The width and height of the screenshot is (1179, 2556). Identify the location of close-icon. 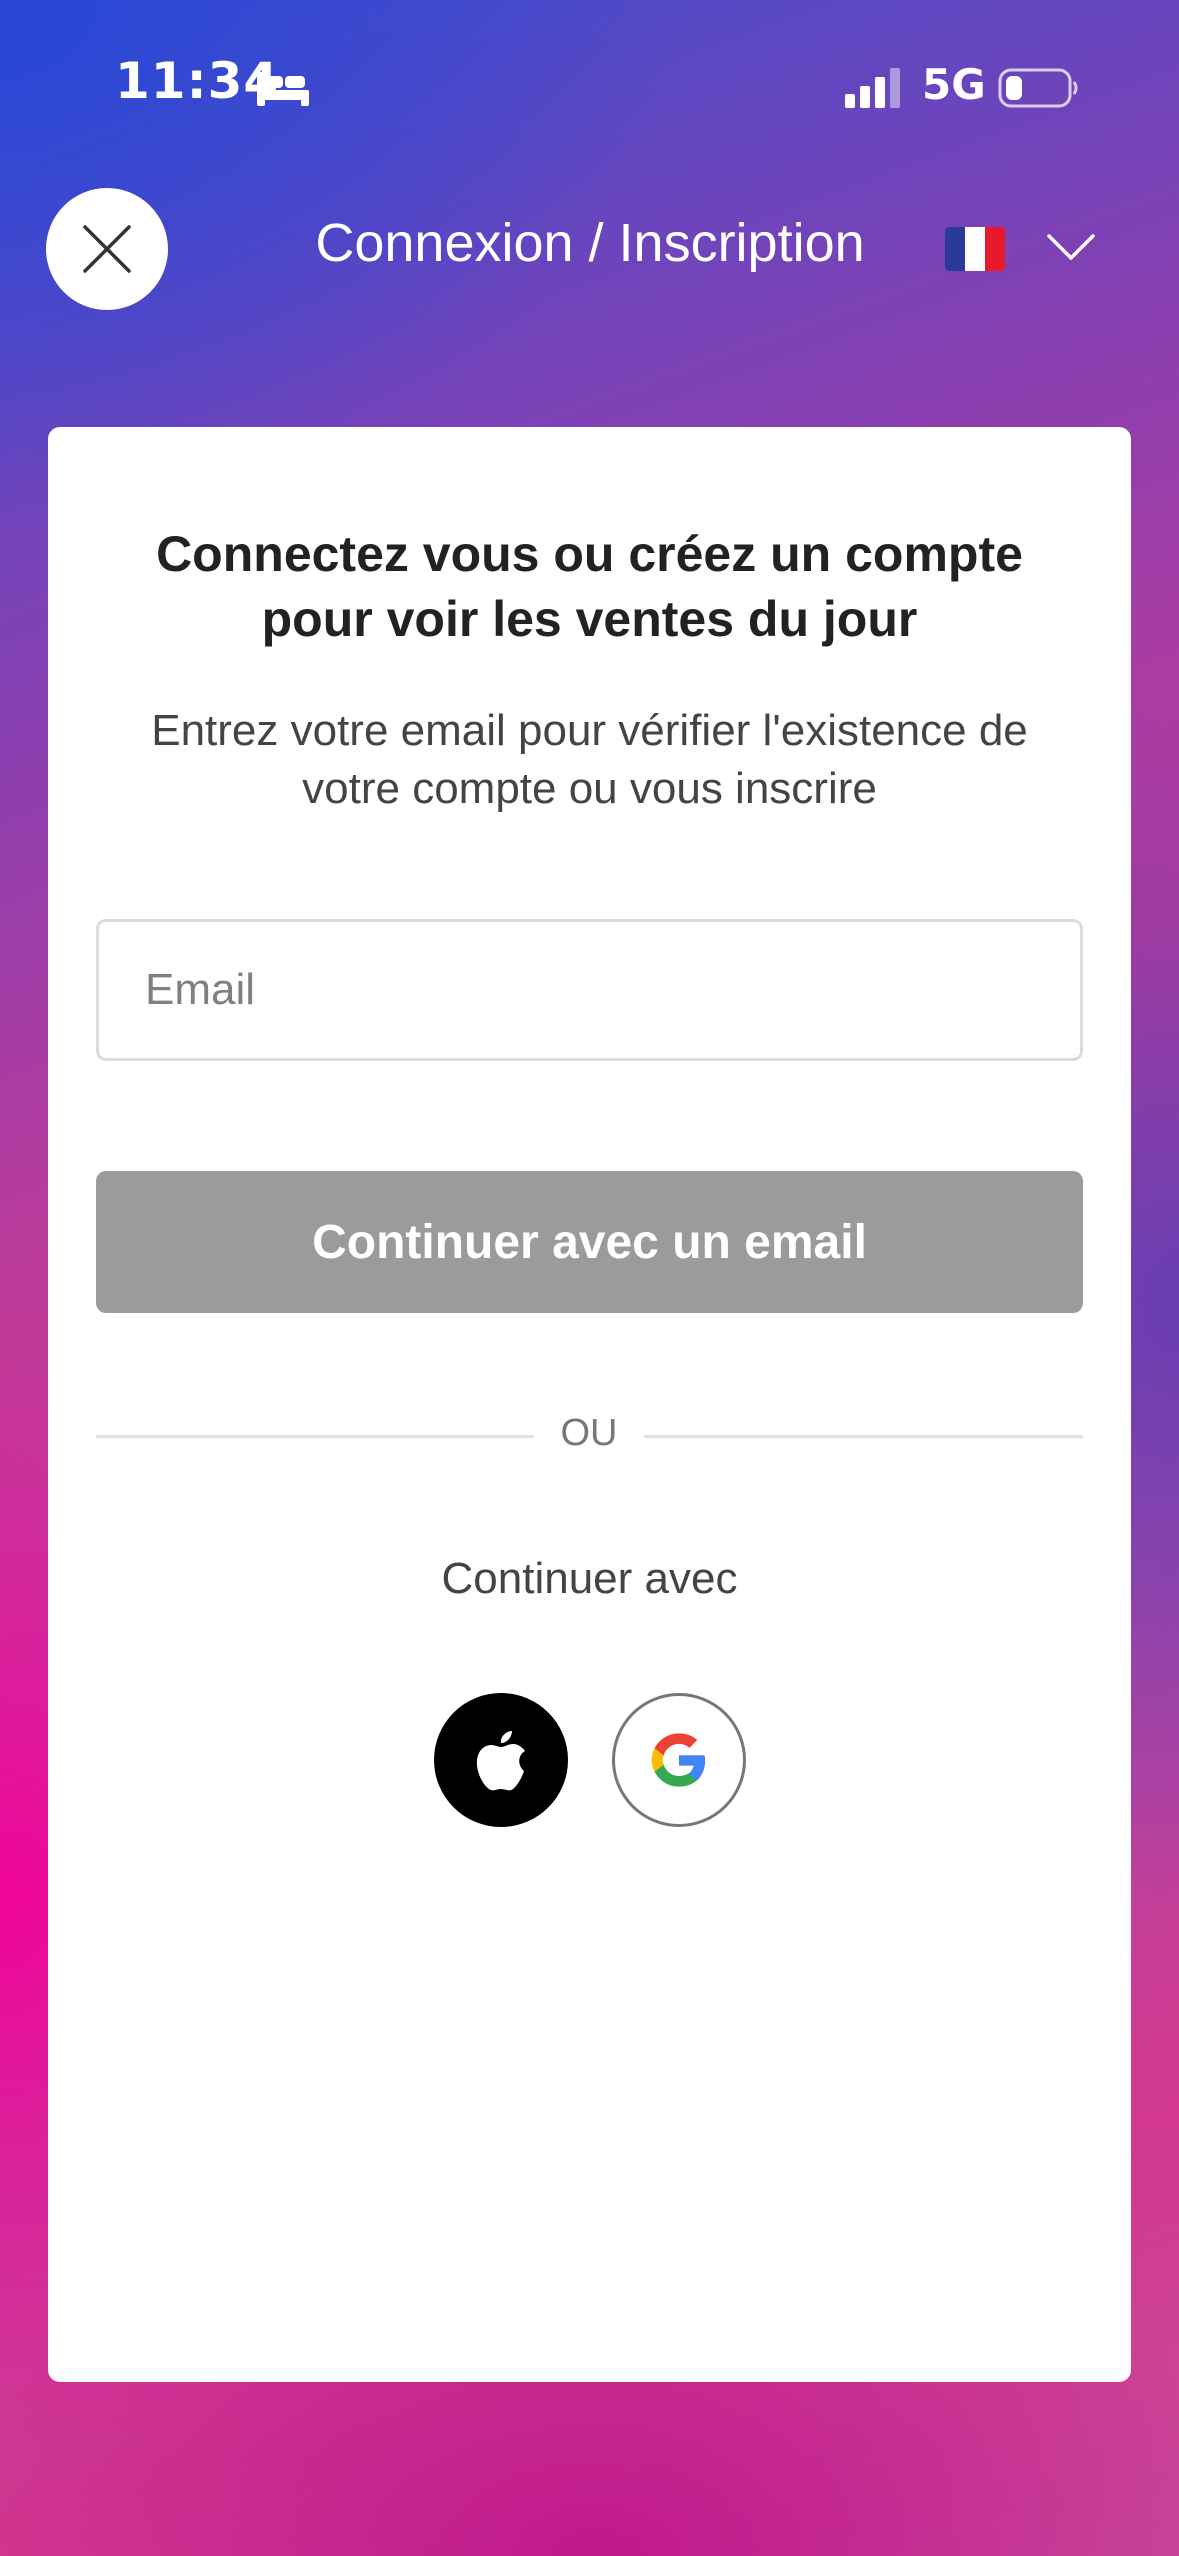
(107, 249).